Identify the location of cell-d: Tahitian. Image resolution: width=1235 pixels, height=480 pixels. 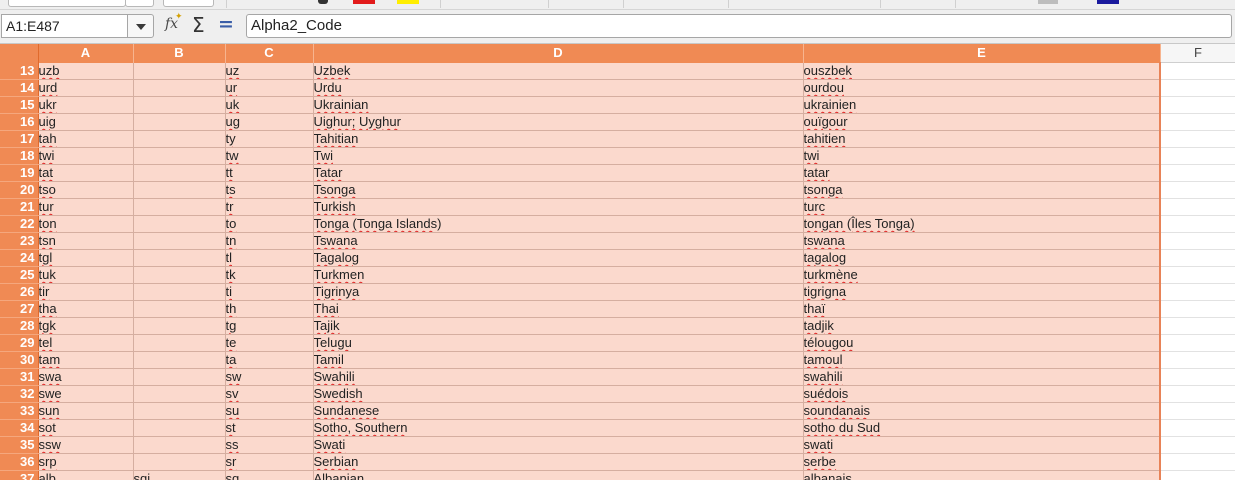
(558, 139).